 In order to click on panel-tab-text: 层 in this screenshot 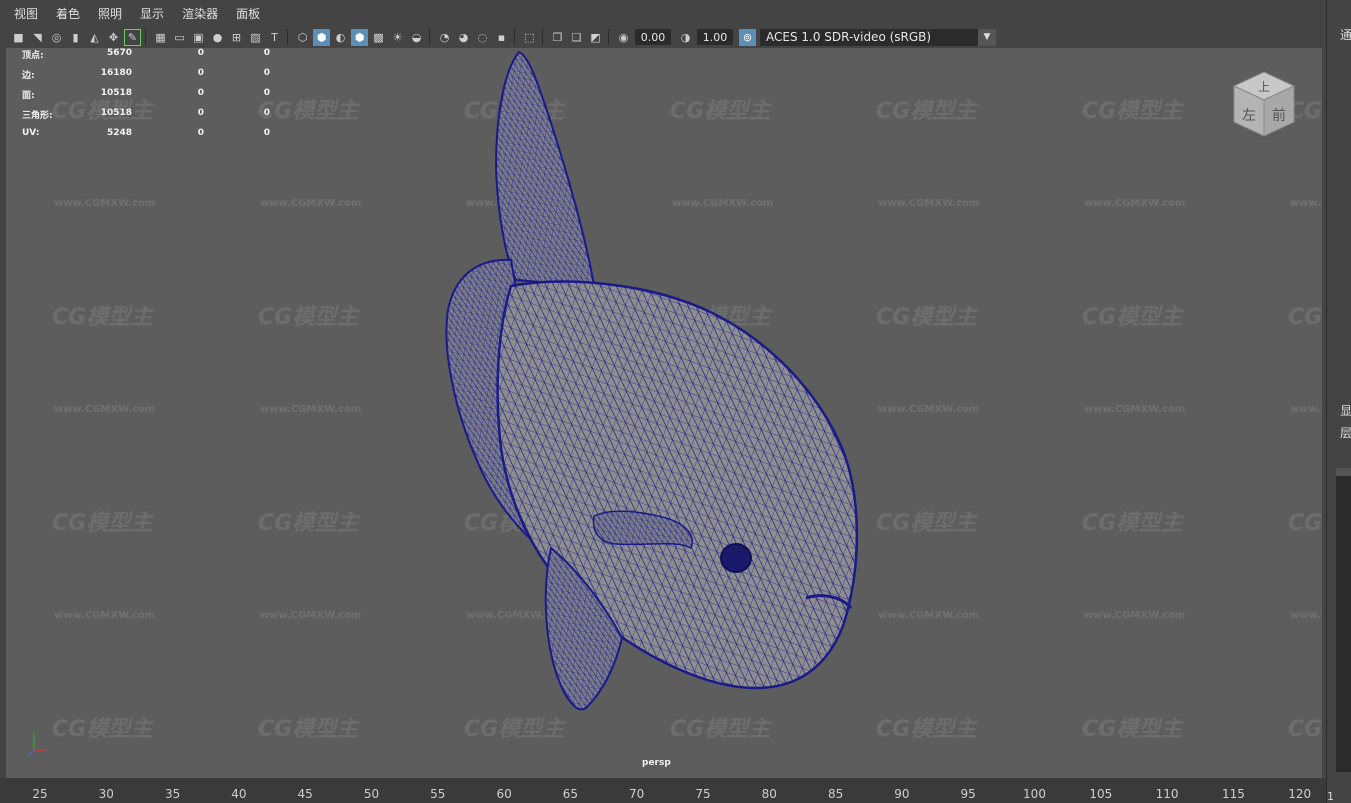, I will do `click(1345, 432)`.